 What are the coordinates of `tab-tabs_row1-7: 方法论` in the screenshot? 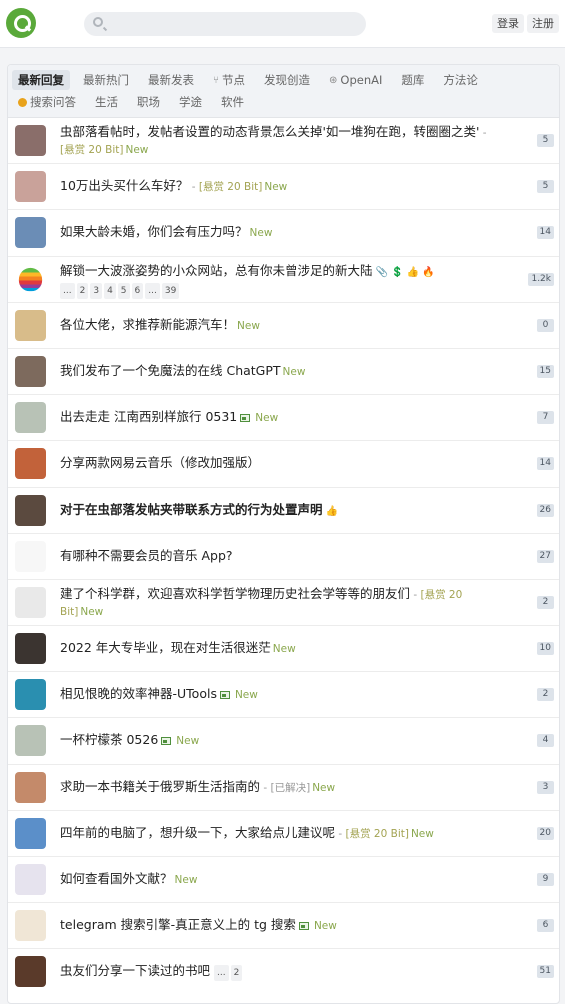 It's located at (460, 80).